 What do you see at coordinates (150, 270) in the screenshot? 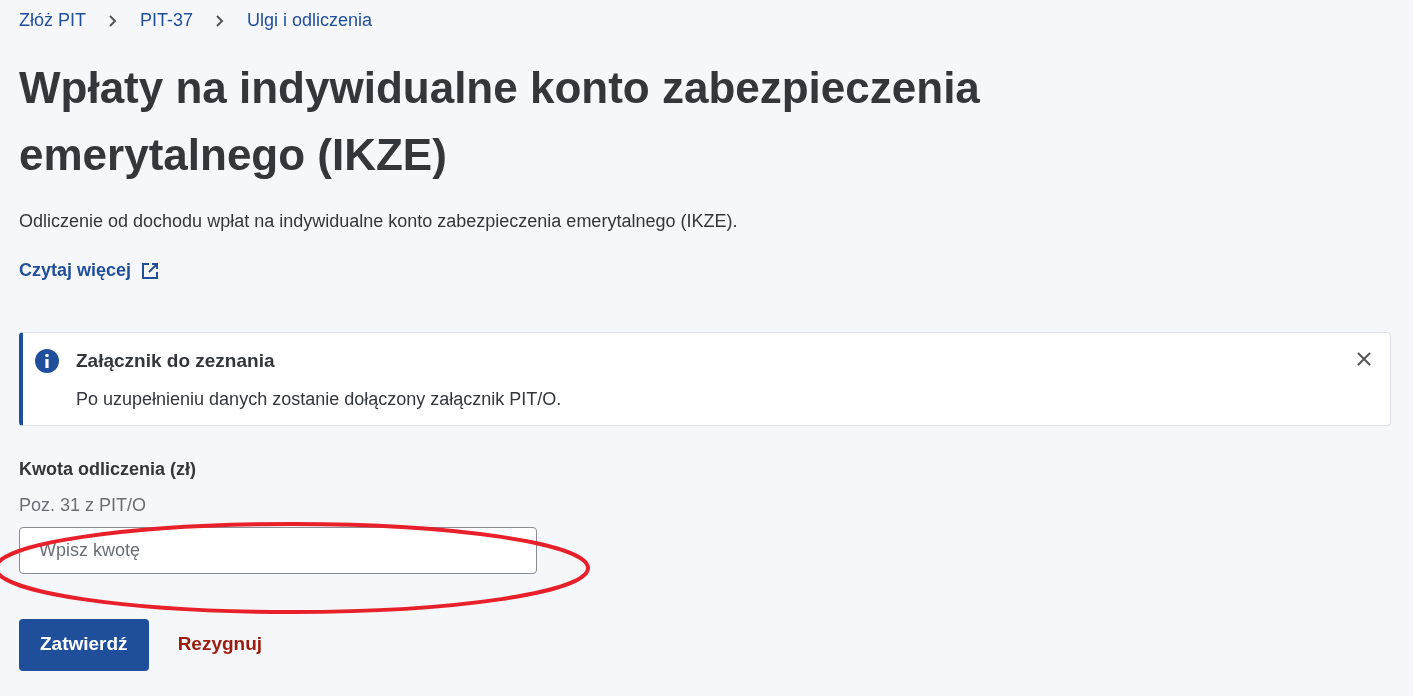
I see `external-link-icon` at bounding box center [150, 270].